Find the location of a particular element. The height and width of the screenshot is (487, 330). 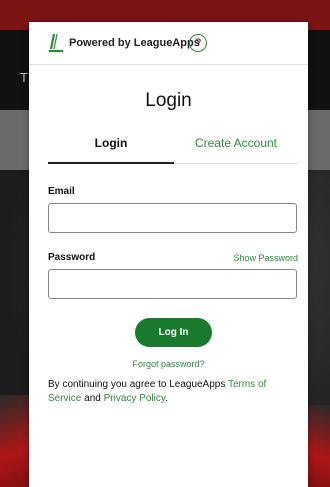

email-field is located at coordinates (172, 218).